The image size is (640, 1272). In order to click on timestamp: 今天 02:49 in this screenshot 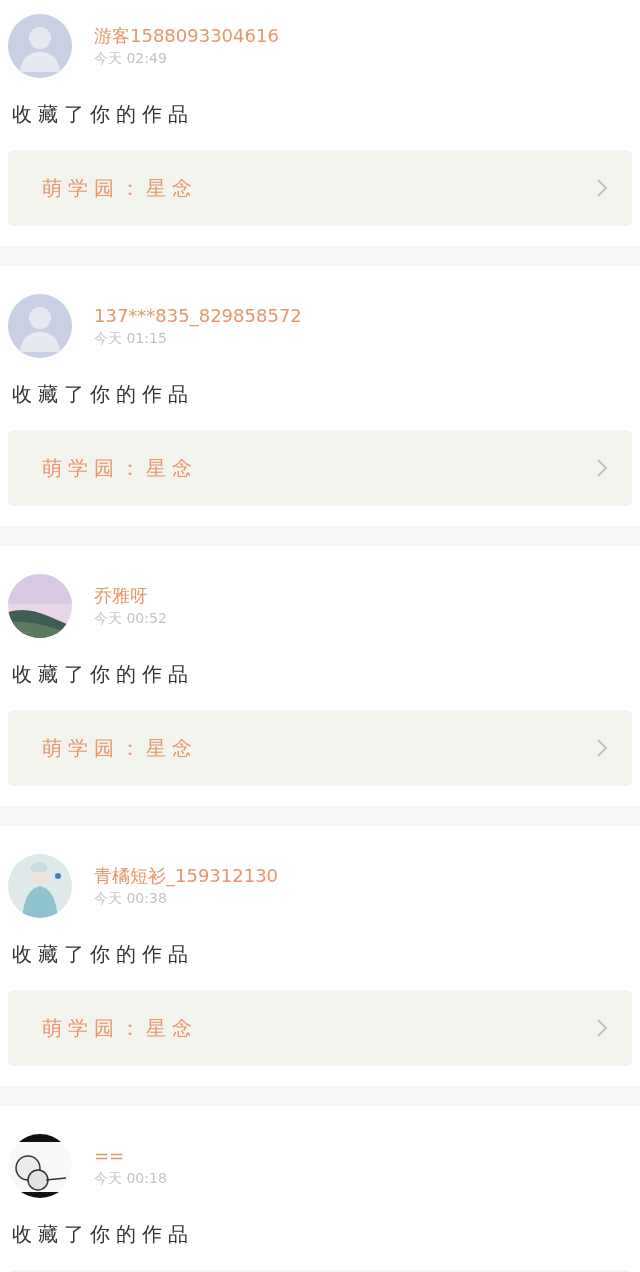, I will do `click(131, 58)`.